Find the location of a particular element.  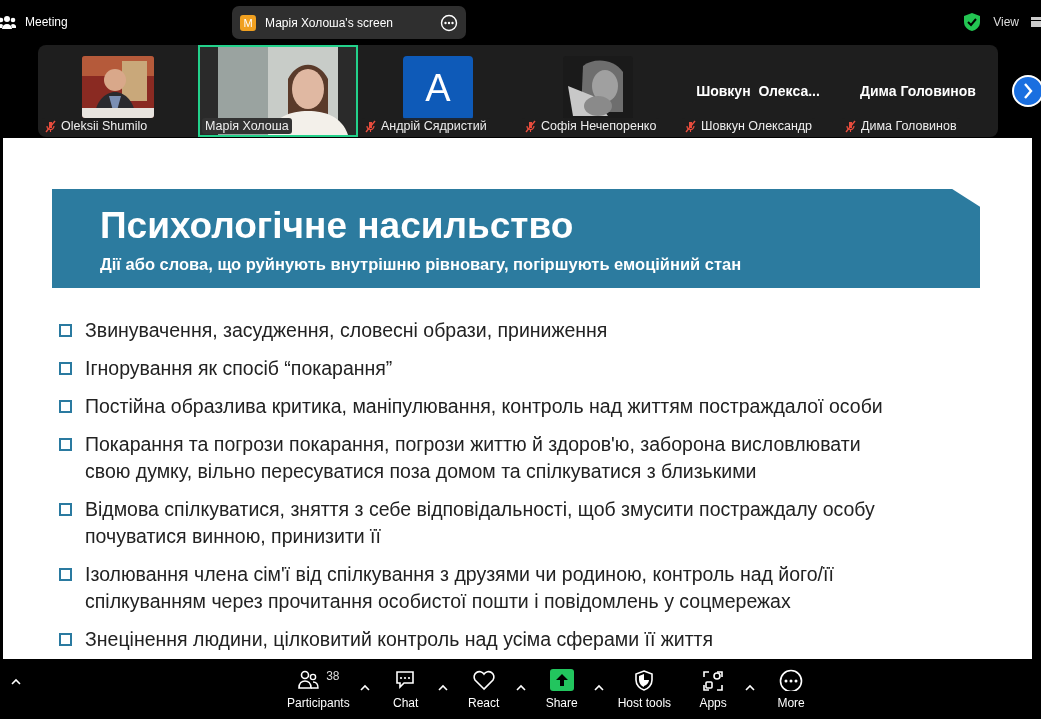

heart-icon is located at coordinates (483, 679).